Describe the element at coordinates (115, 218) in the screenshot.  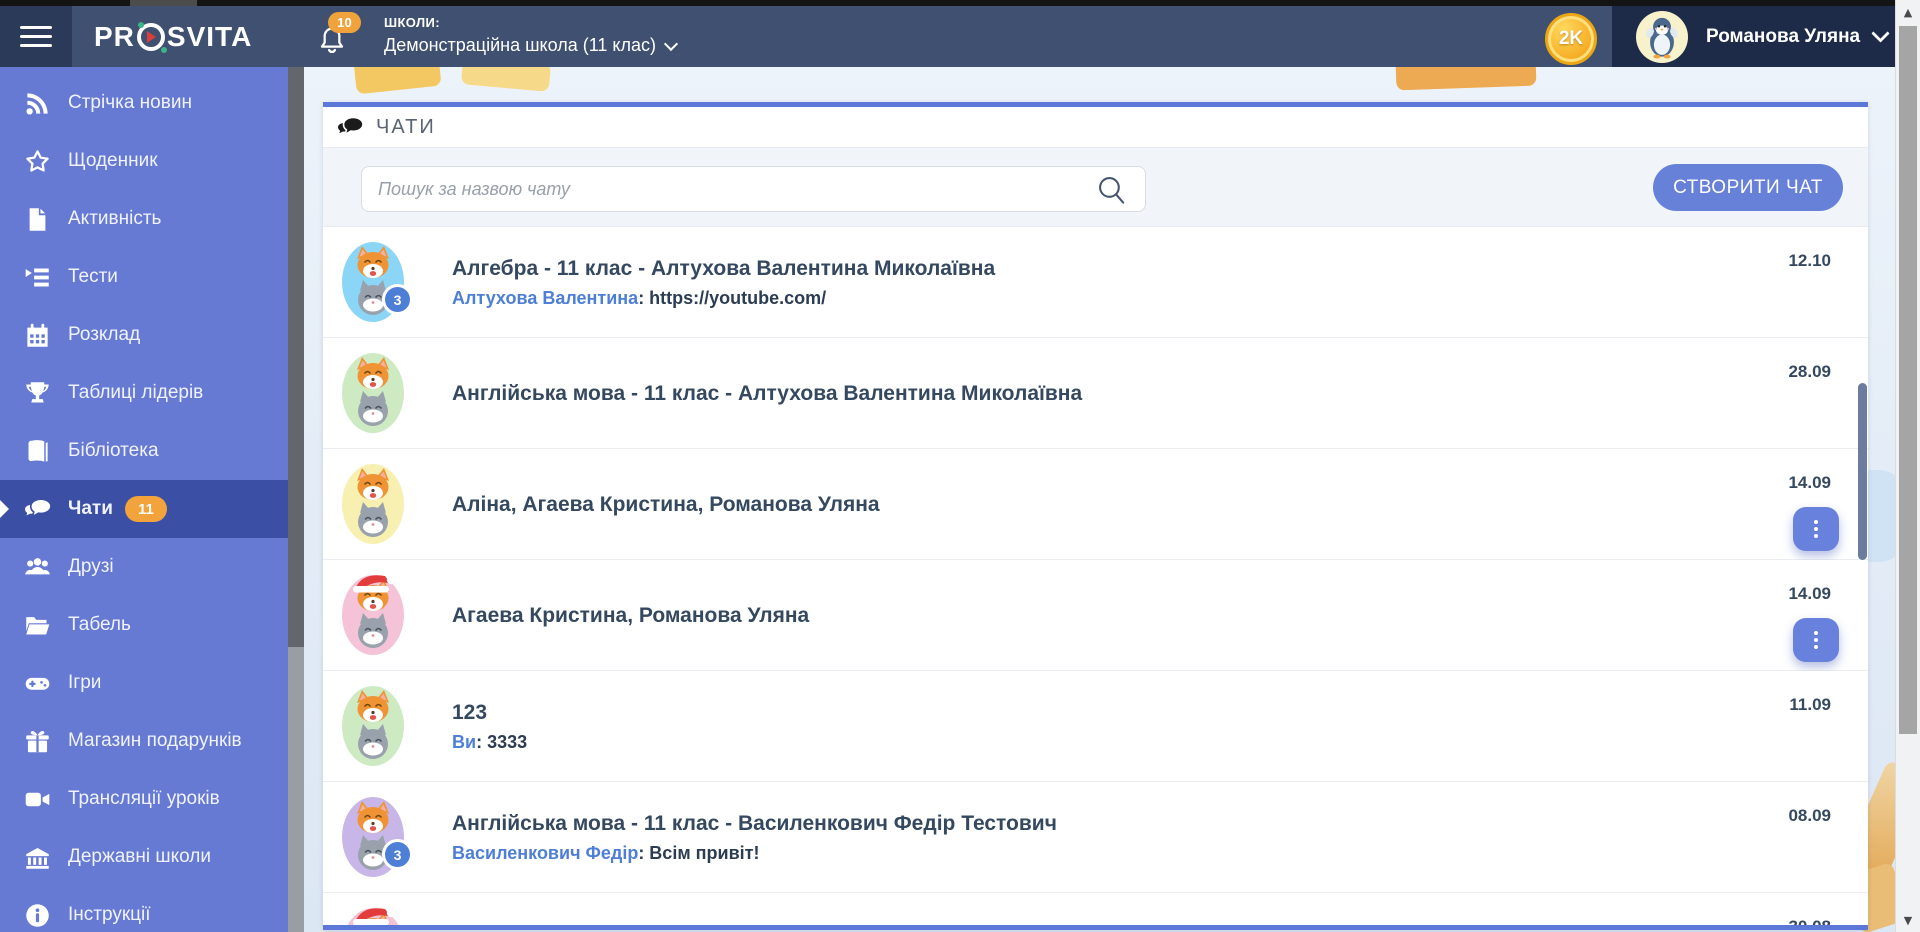
I see `sidebar-item-label: Активність` at that location.